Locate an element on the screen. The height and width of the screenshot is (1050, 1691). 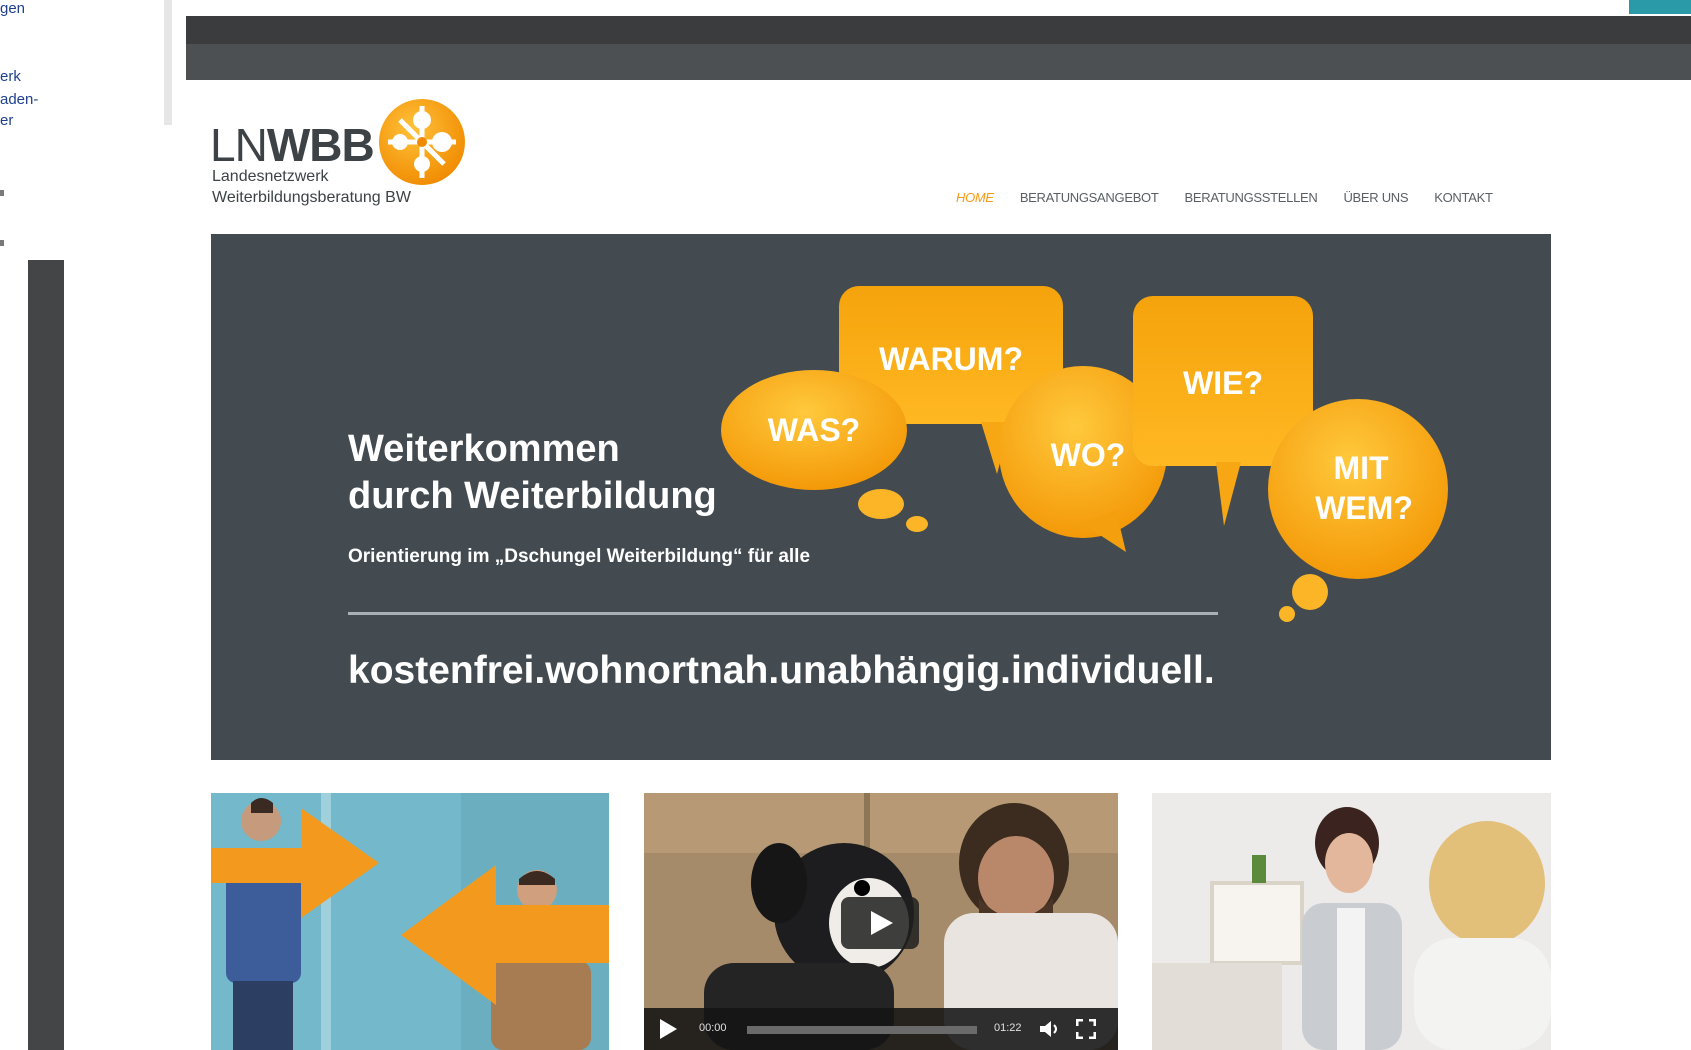
nav-item-beratungsangebot: BERATUNGSANGEBOT is located at coordinates (1089, 197).